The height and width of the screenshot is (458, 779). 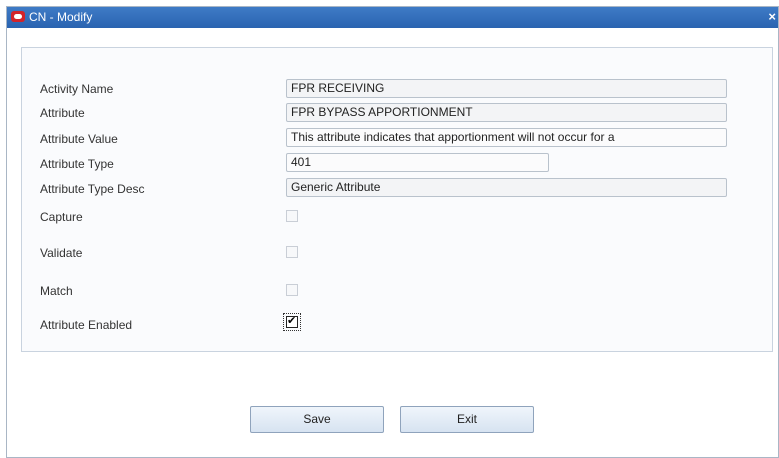 I want to click on validate-label: Validate, so click(x=61, y=253).